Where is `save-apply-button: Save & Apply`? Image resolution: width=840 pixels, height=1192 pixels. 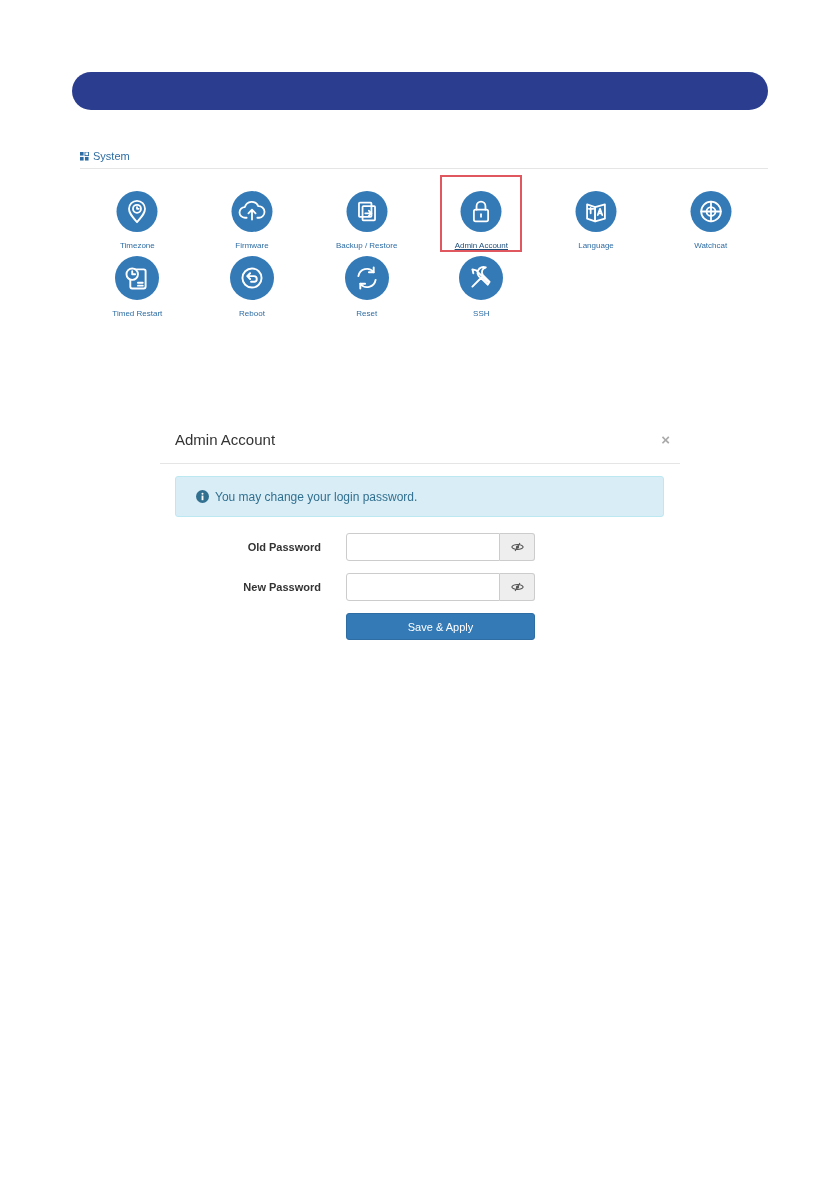 save-apply-button: Save & Apply is located at coordinates (440, 626).